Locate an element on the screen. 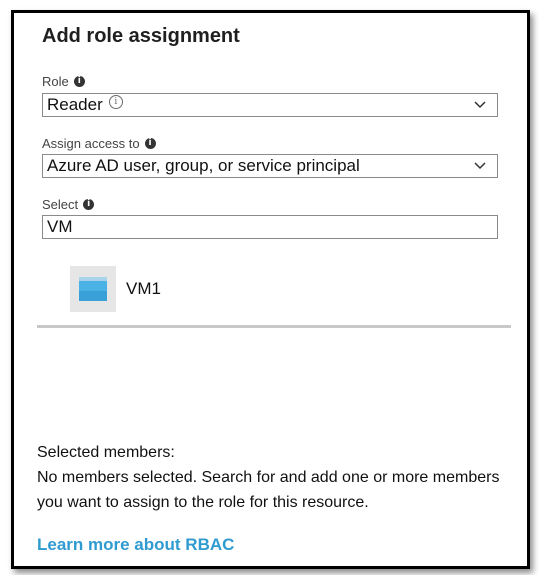 This screenshot has width=544, height=575. search-result-item: VM1 is located at coordinates (115, 289).